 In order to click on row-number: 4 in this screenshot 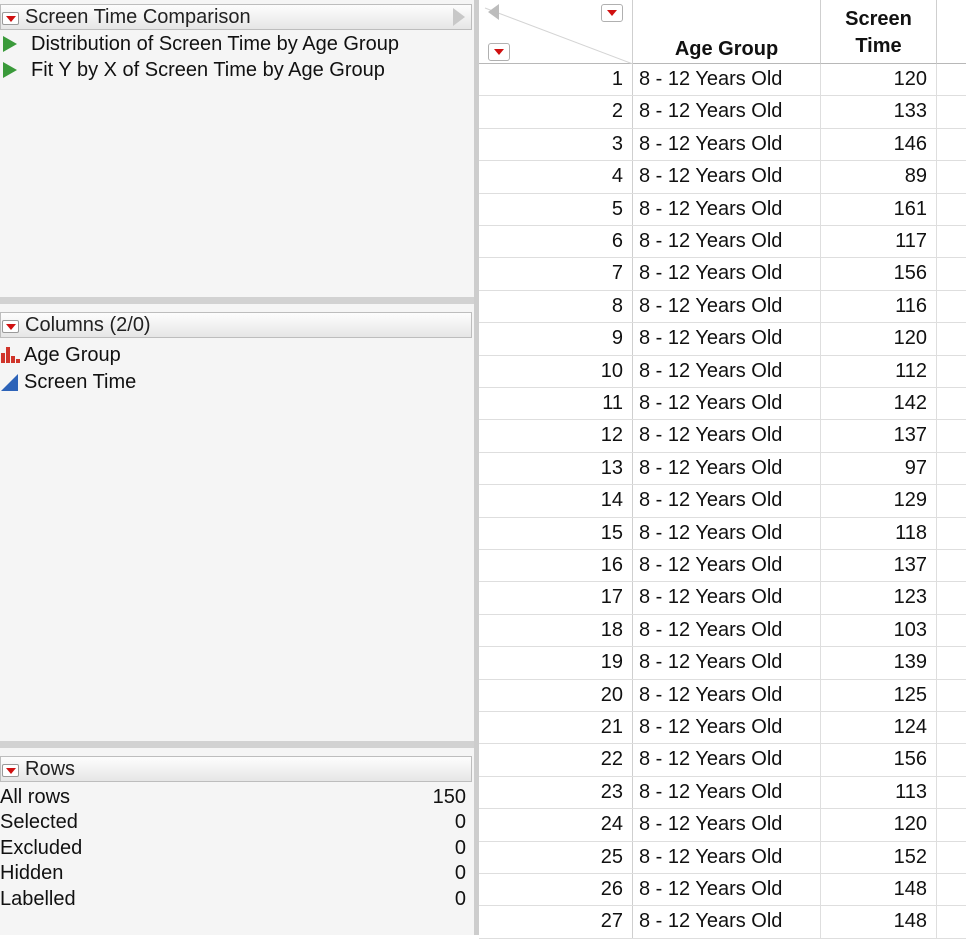, I will do `click(556, 177)`.